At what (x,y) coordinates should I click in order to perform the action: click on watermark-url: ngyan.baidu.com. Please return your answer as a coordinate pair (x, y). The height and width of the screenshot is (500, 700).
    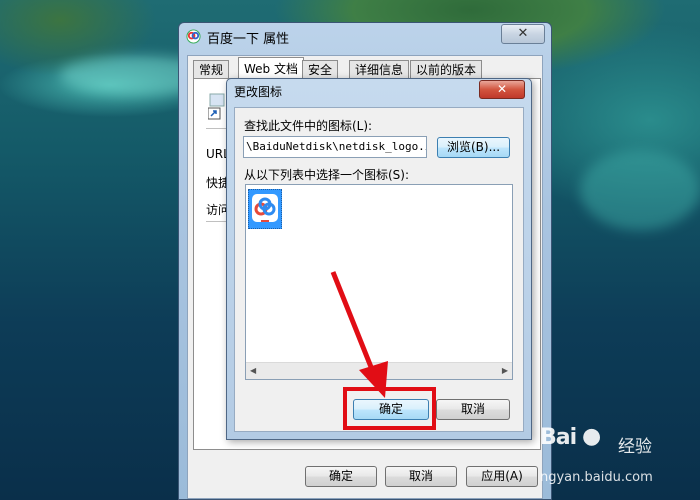
    Looking at the image, I should click on (596, 477).